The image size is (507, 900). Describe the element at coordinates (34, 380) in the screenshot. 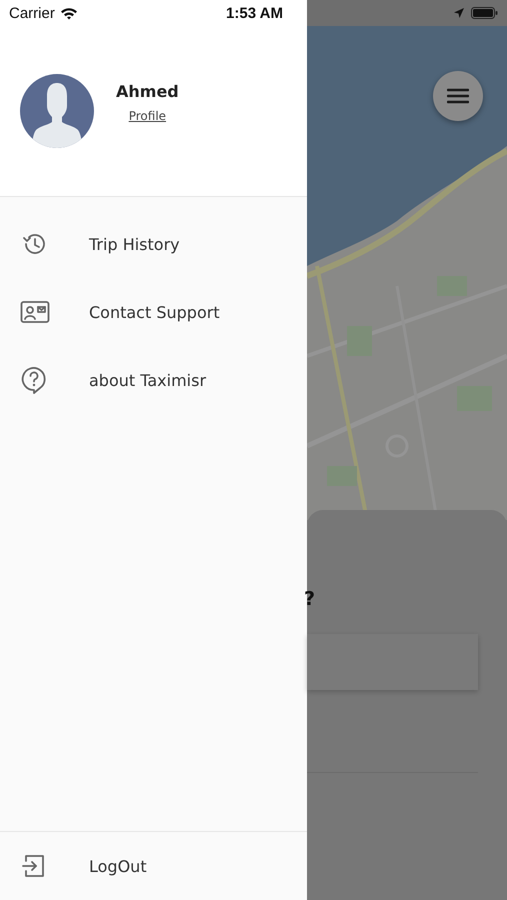

I see `help-icon` at that location.